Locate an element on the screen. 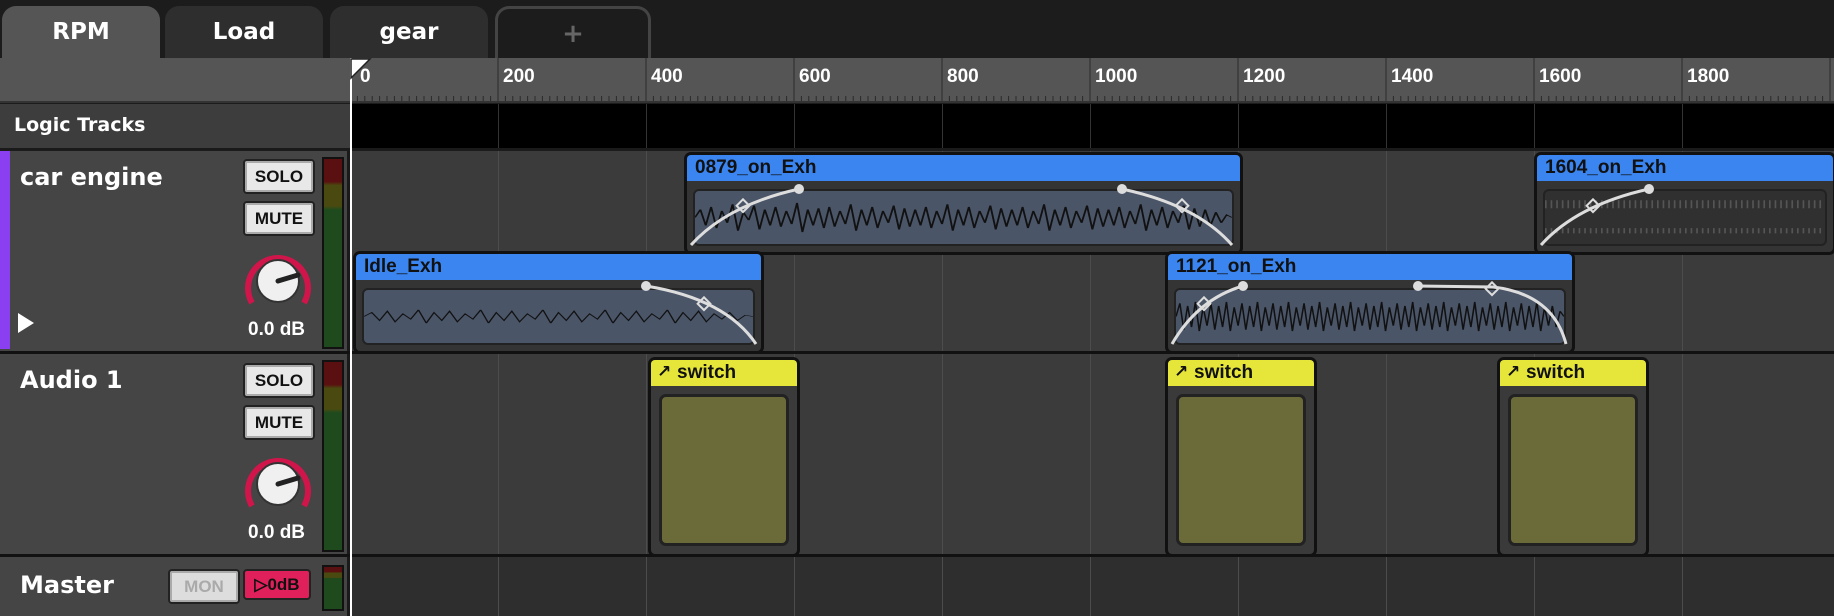  master-lane is located at coordinates (1093, 586).